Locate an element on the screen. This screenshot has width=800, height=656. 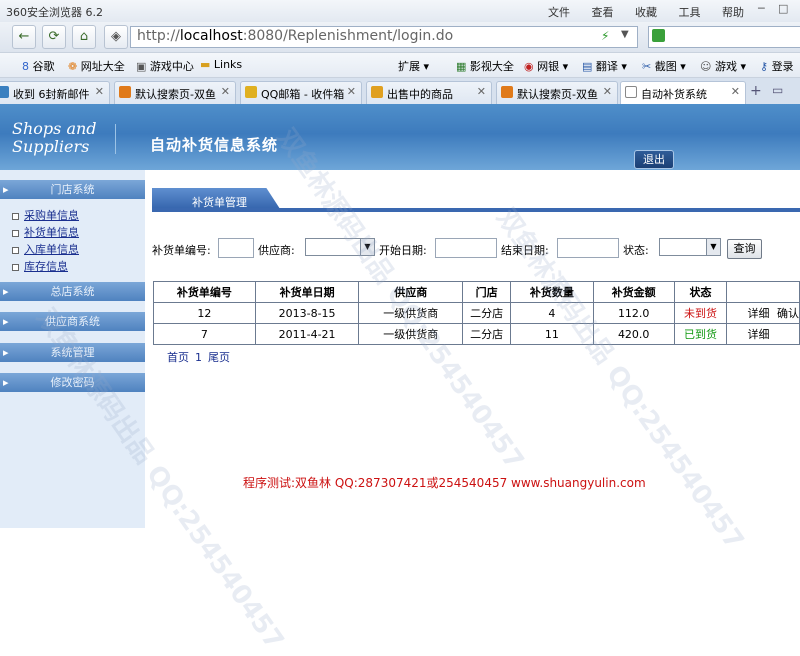
pager-first: 首页 is located at coordinates (178, 357).